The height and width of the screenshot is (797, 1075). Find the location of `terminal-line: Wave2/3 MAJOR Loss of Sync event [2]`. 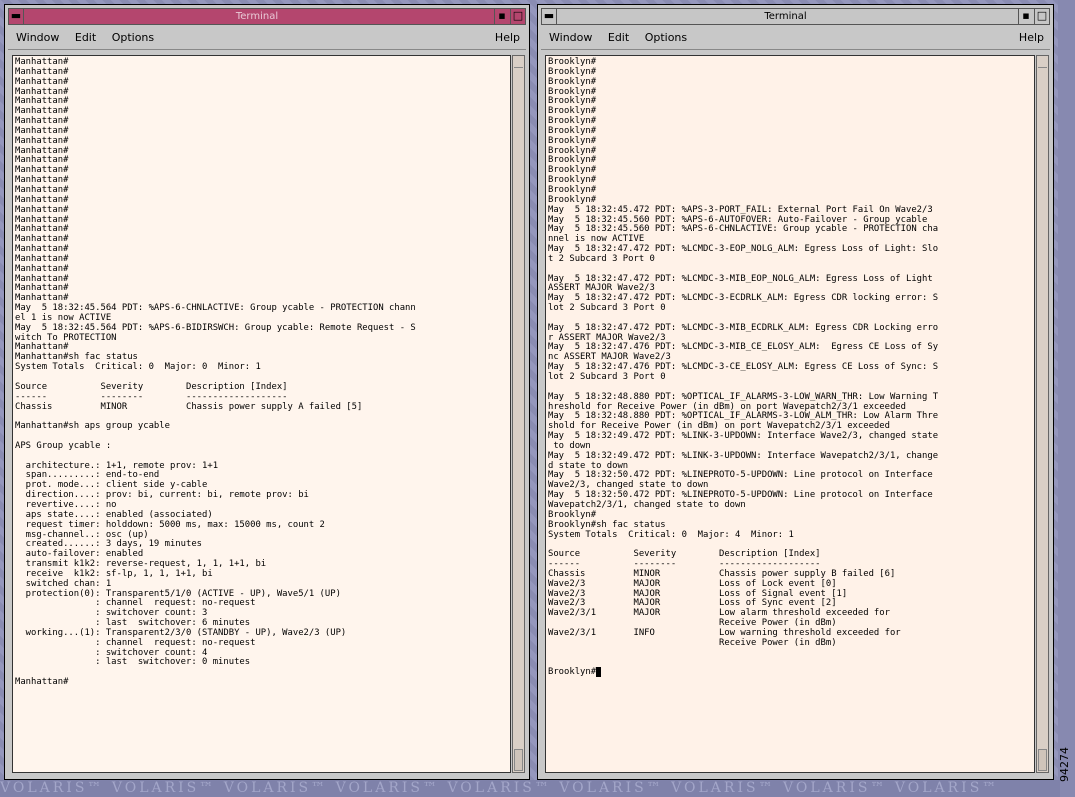

terminal-line: Wave2/3 MAJOR Loss of Sync event [2] is located at coordinates (692, 603).